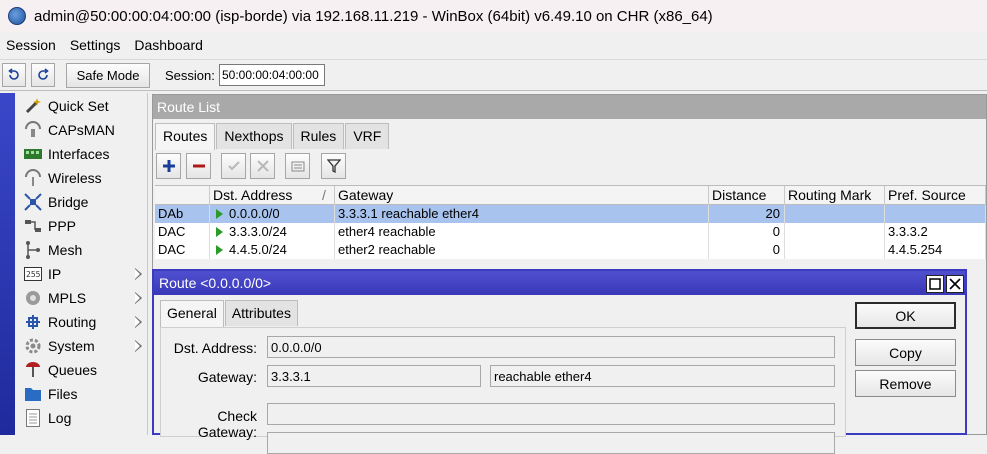 The image size is (987, 454). Describe the element at coordinates (33, 106) in the screenshot. I see `wand-icon` at that location.